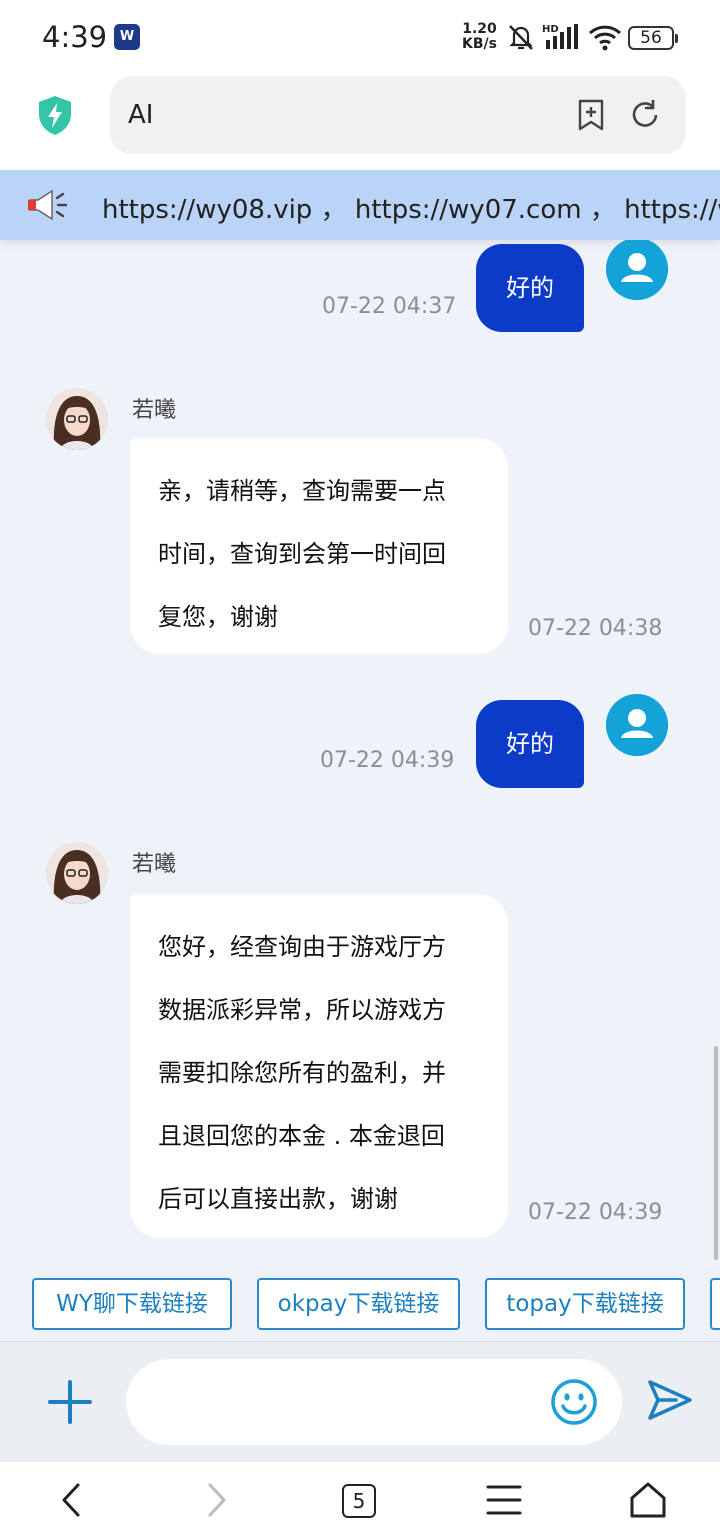 This screenshot has width=720, height=1534. Describe the element at coordinates (72, 1500) in the screenshot. I see `back-icon` at that location.